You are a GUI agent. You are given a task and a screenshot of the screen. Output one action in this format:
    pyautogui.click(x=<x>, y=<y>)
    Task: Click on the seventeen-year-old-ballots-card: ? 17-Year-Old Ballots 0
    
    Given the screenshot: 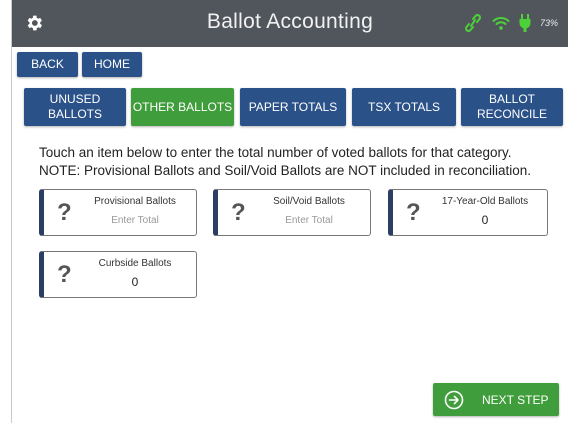 What is the action you would take?
    pyautogui.click(x=468, y=212)
    